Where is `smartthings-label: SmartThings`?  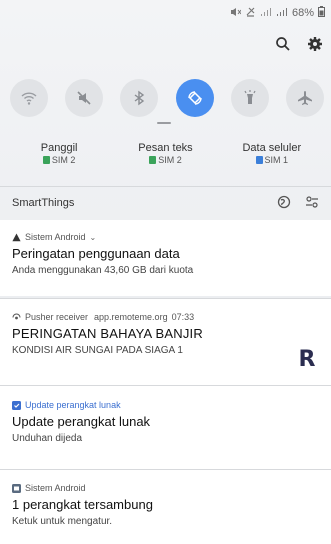 smartthings-label: SmartThings is located at coordinates (43, 203).